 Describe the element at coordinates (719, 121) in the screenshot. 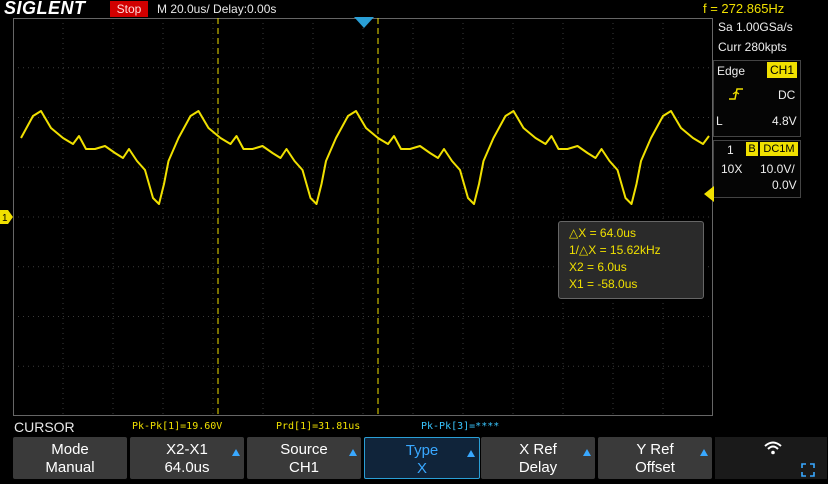

I see `trigger-level-label: L` at that location.